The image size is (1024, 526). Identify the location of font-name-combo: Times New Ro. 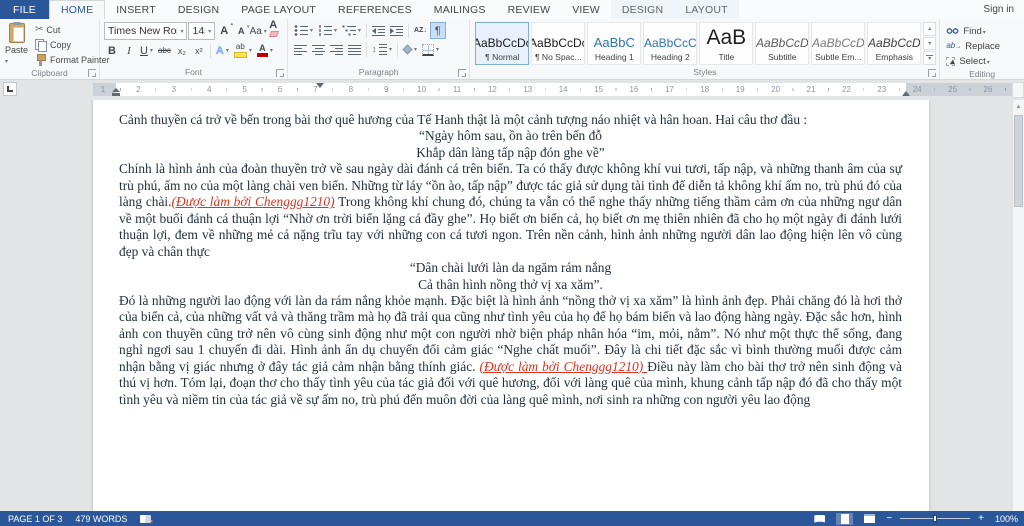
(146, 31).